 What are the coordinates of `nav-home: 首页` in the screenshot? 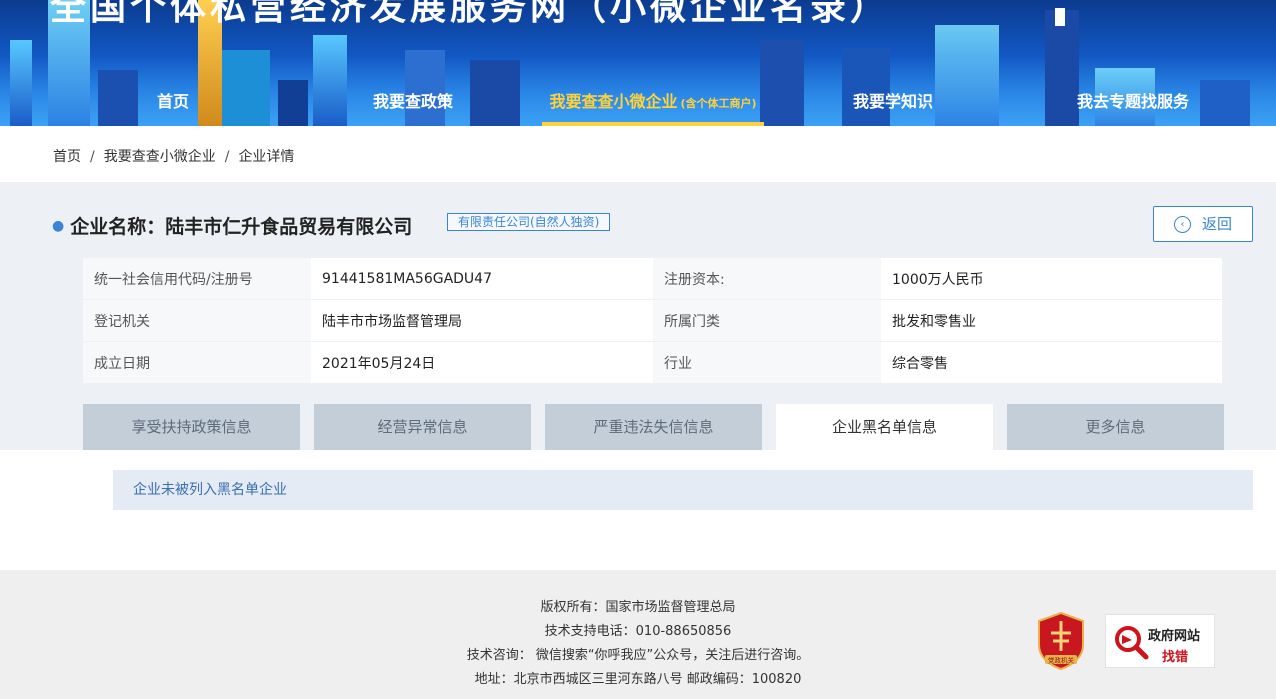 It's located at (173, 105).